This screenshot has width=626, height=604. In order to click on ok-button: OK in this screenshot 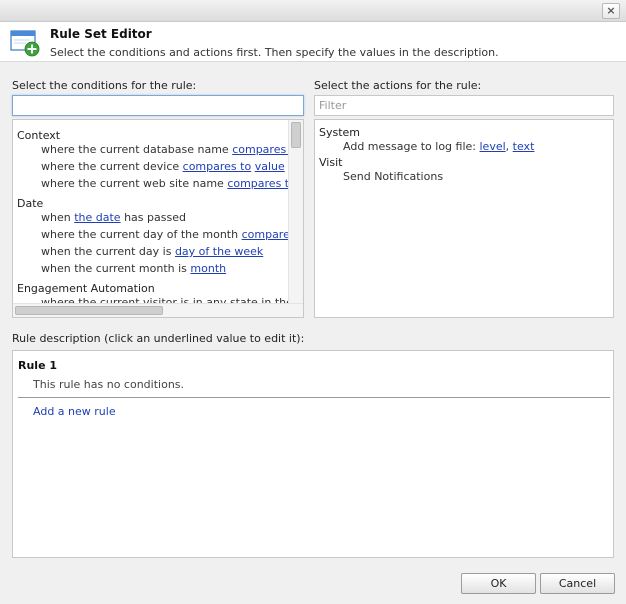, I will do `click(498, 583)`.